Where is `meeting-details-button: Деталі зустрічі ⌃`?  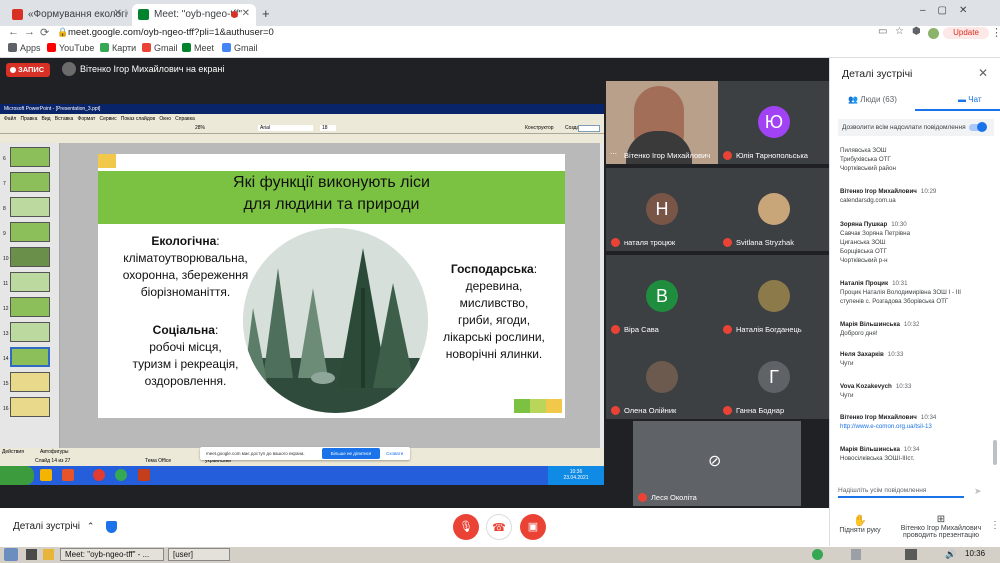
meeting-details-button: Деталі зустрічі ⌃ is located at coordinates (53, 526).